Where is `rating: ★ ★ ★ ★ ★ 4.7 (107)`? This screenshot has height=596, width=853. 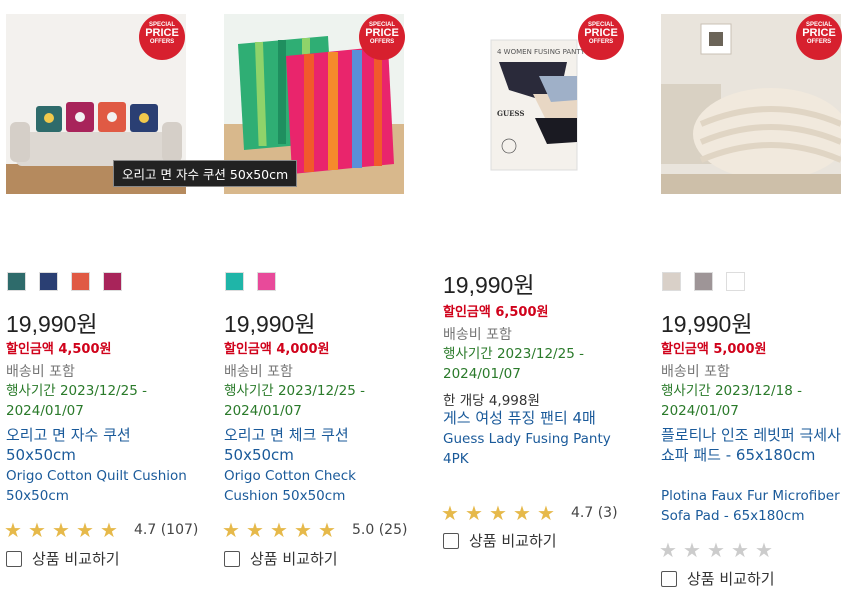 rating: ★ ★ ★ ★ ★ 4.7 (107) is located at coordinates (101, 530).